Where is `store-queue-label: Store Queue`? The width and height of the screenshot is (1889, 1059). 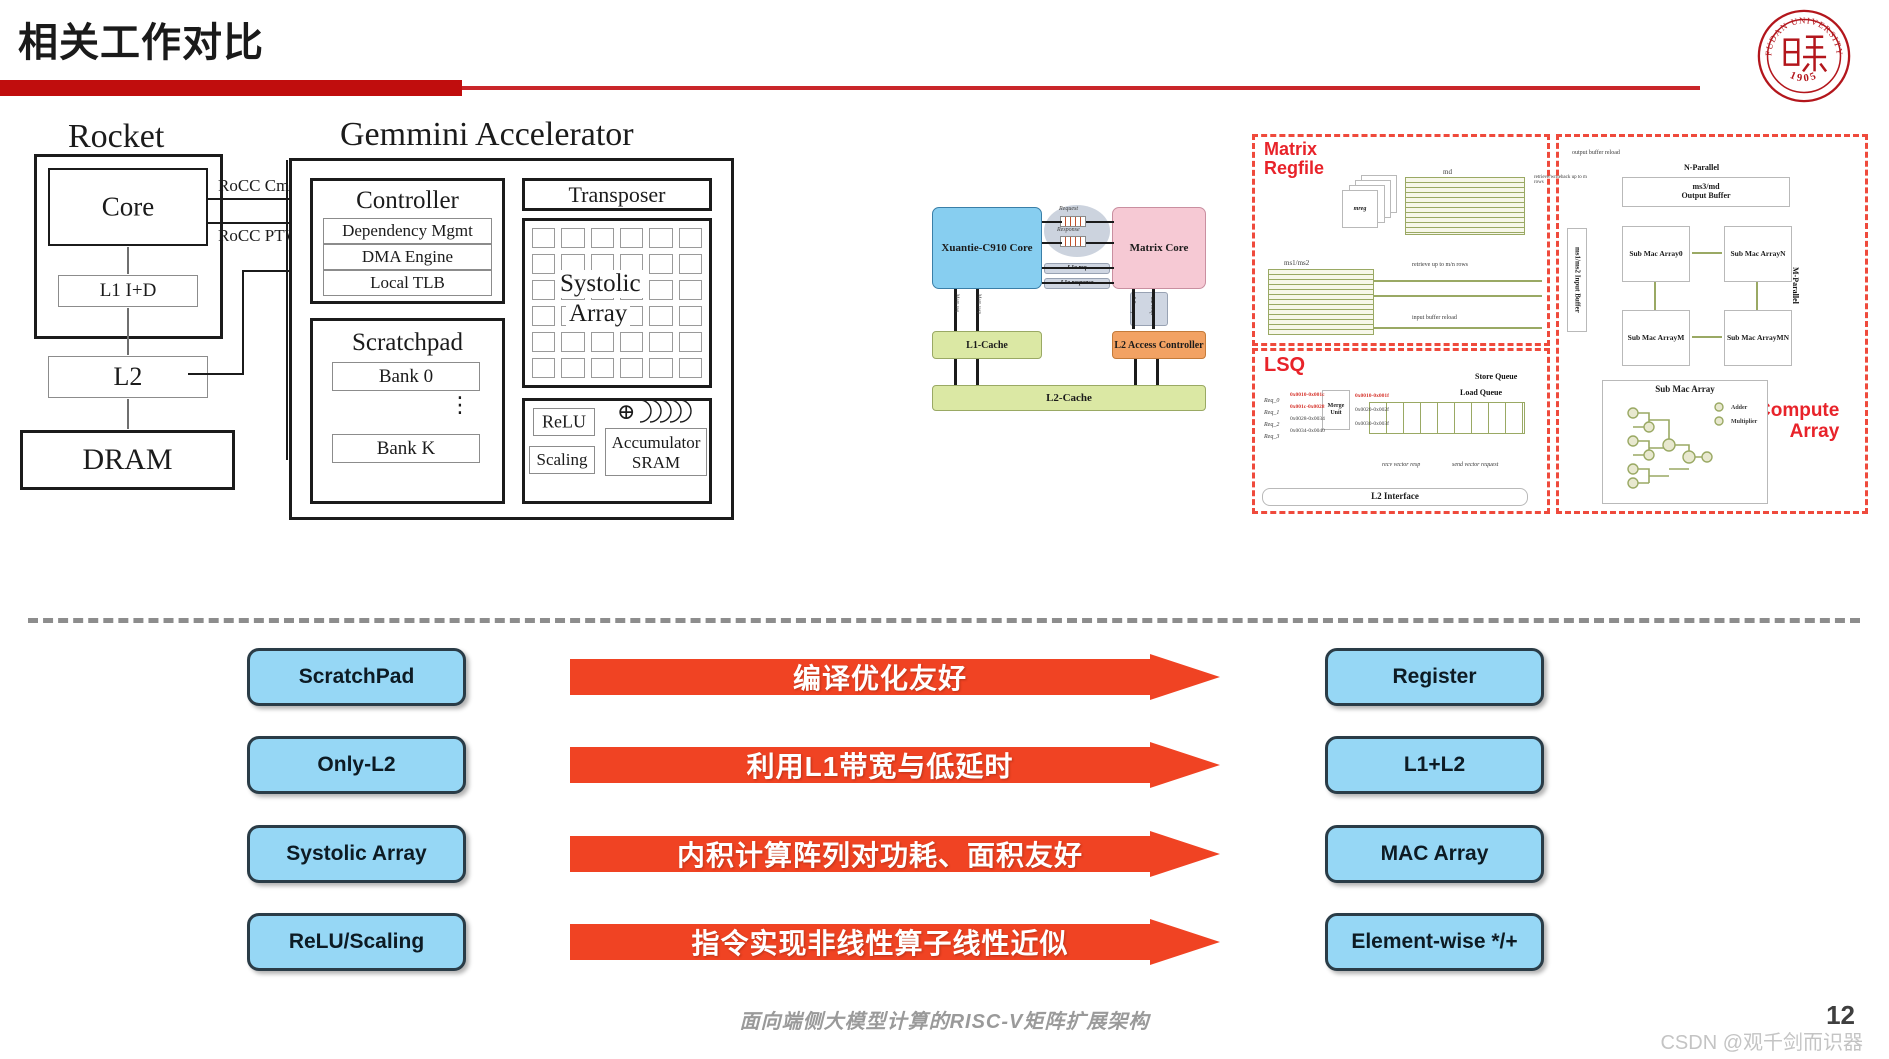 store-queue-label: Store Queue is located at coordinates (1496, 376).